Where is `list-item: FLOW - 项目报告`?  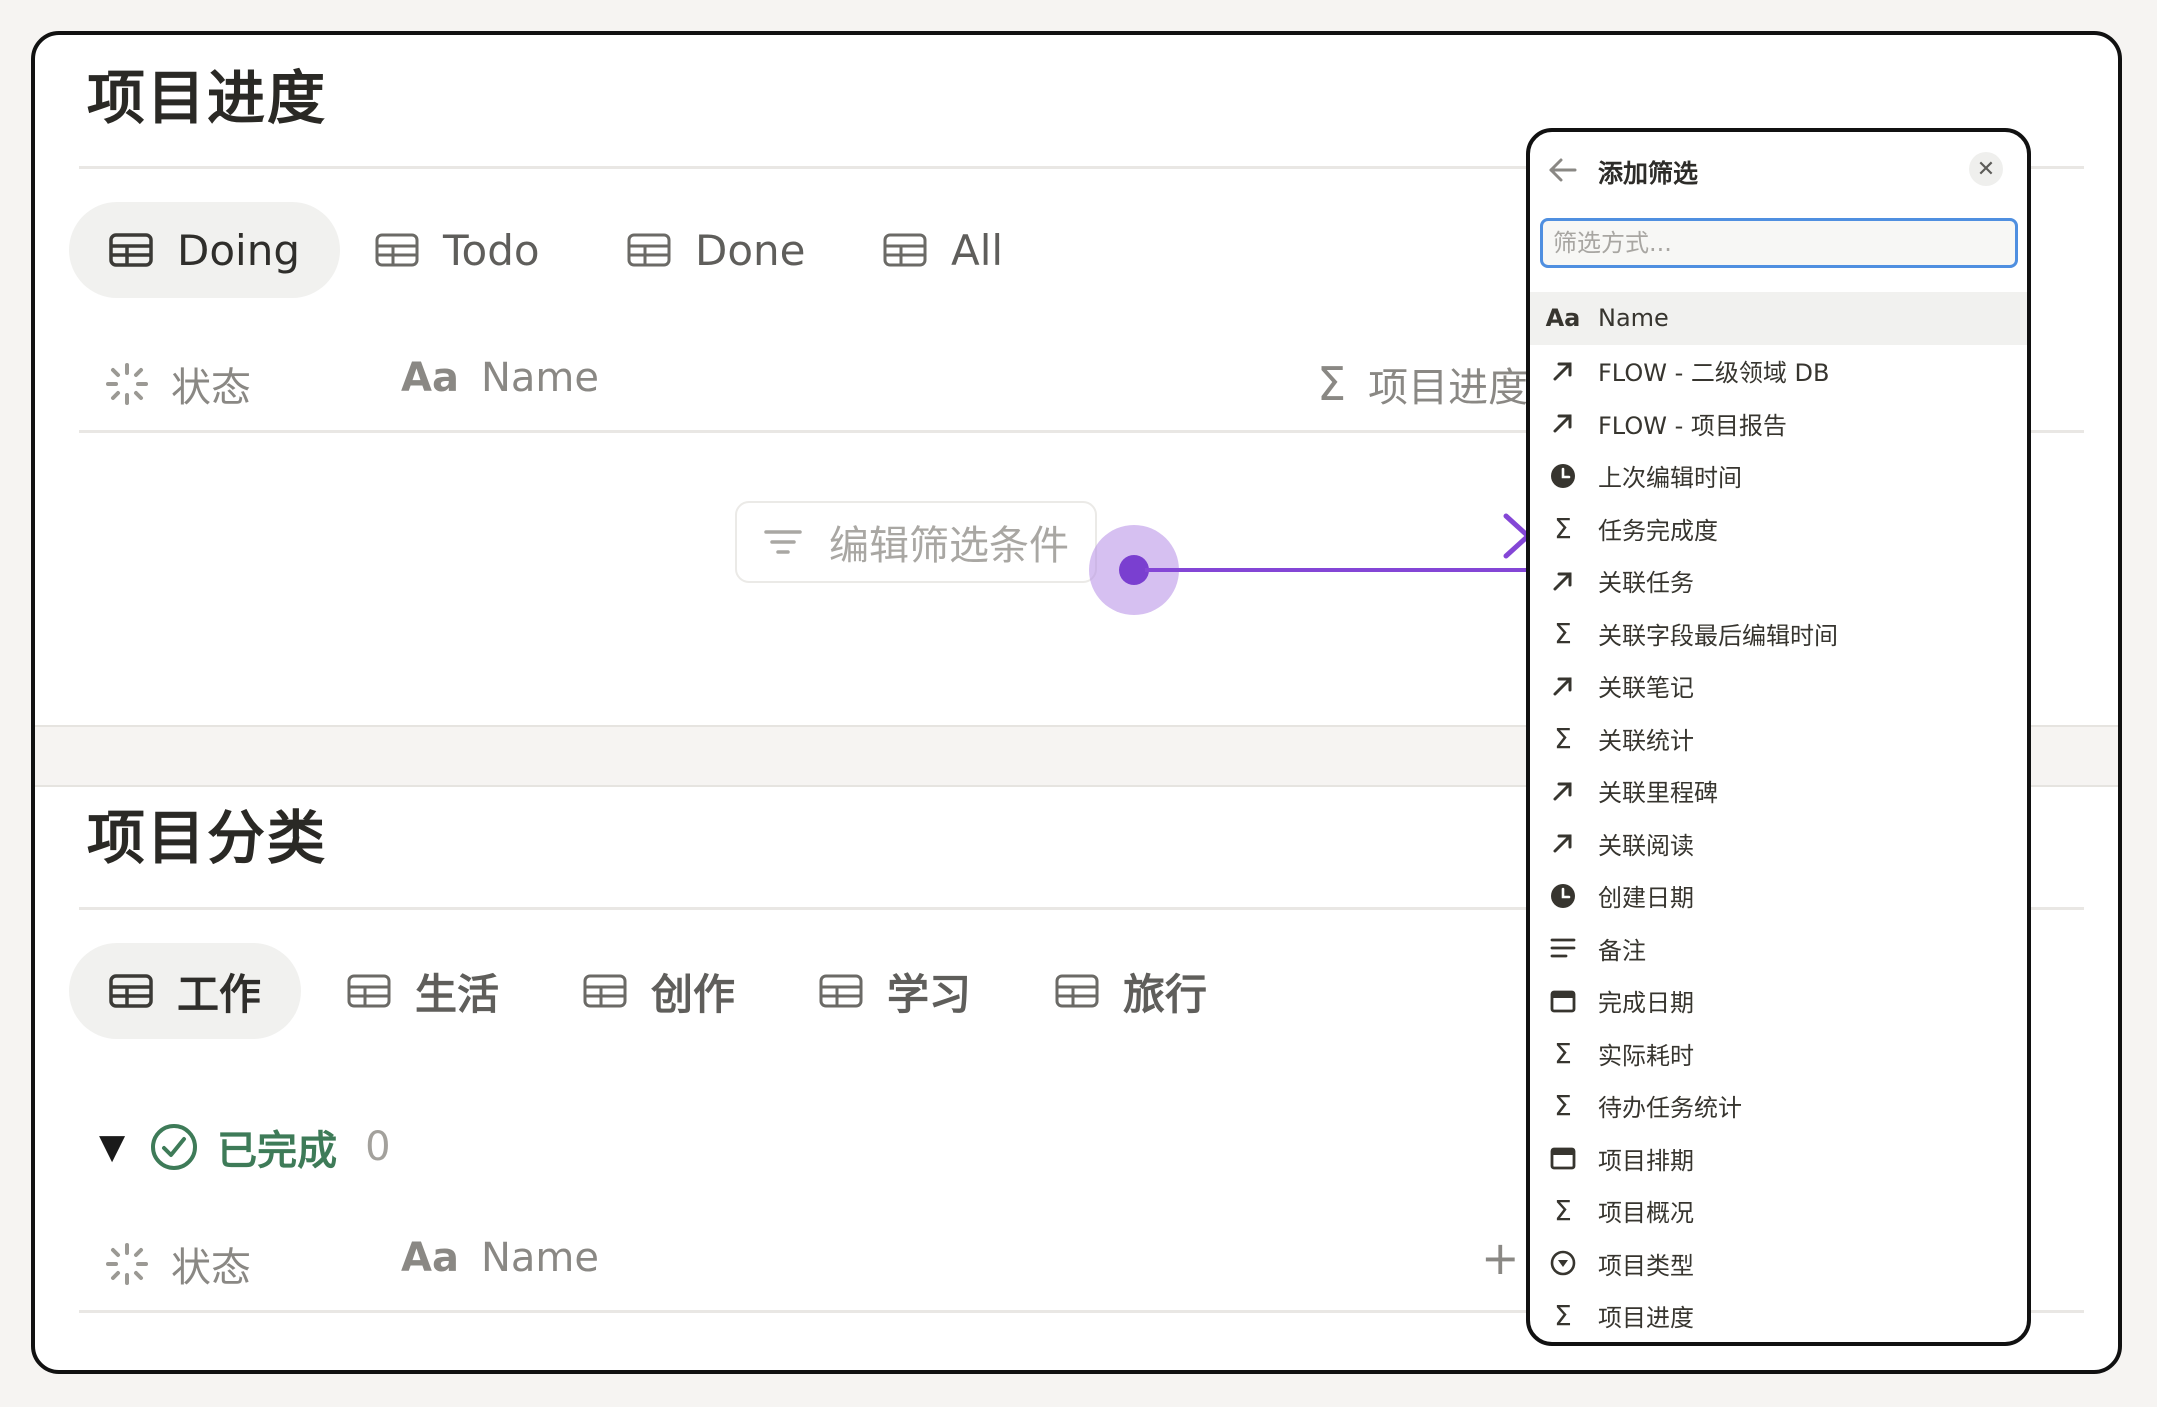 list-item: FLOW - 项目报告 is located at coordinates (1778, 423).